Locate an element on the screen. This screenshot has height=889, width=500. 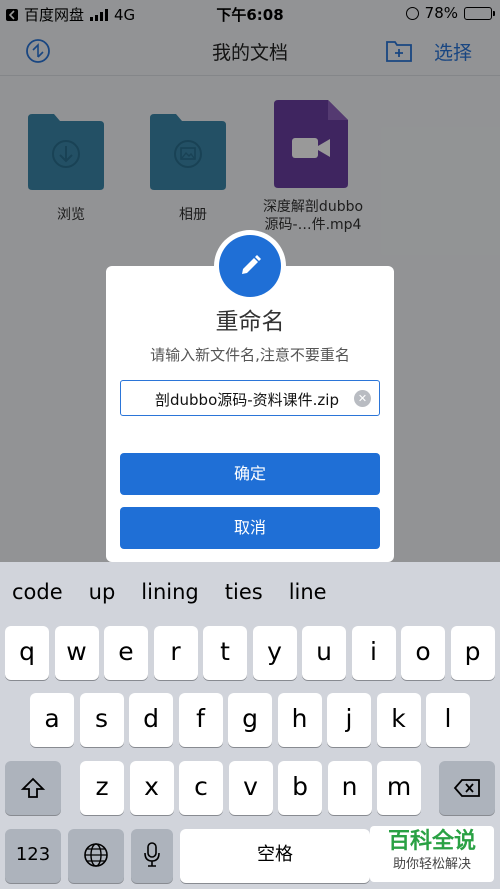
key-b: b is located at coordinates (300, 788).